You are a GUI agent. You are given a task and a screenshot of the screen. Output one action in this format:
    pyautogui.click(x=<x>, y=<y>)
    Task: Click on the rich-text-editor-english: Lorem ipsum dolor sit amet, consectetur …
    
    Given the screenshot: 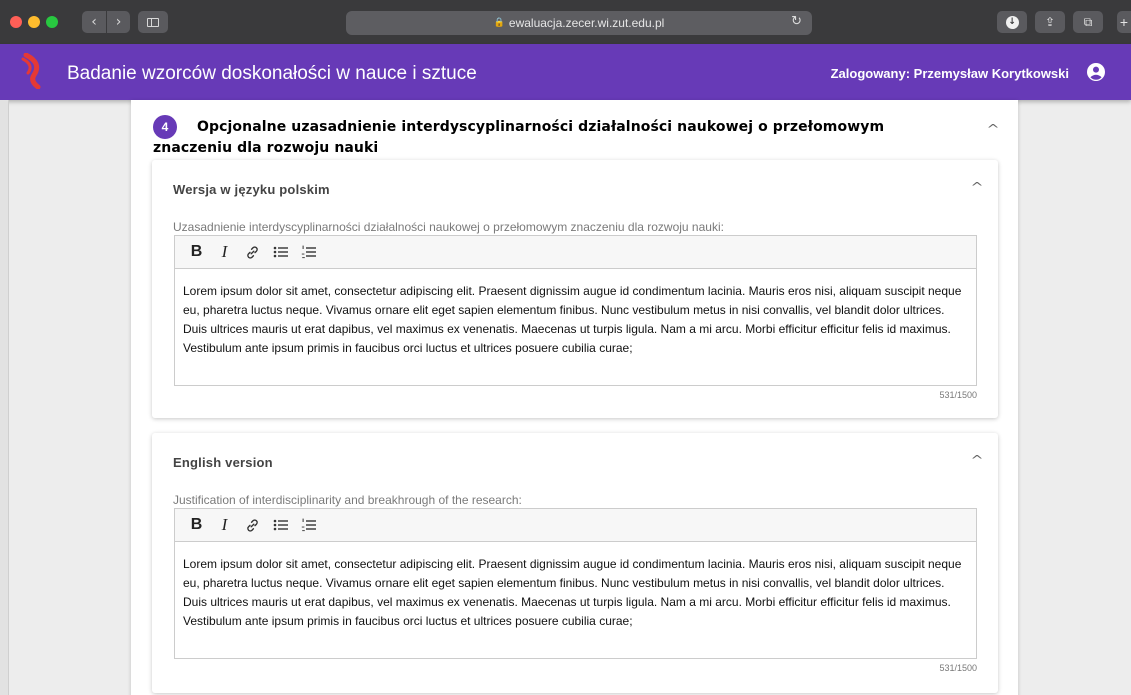 What is the action you would take?
    pyautogui.click(x=575, y=600)
    